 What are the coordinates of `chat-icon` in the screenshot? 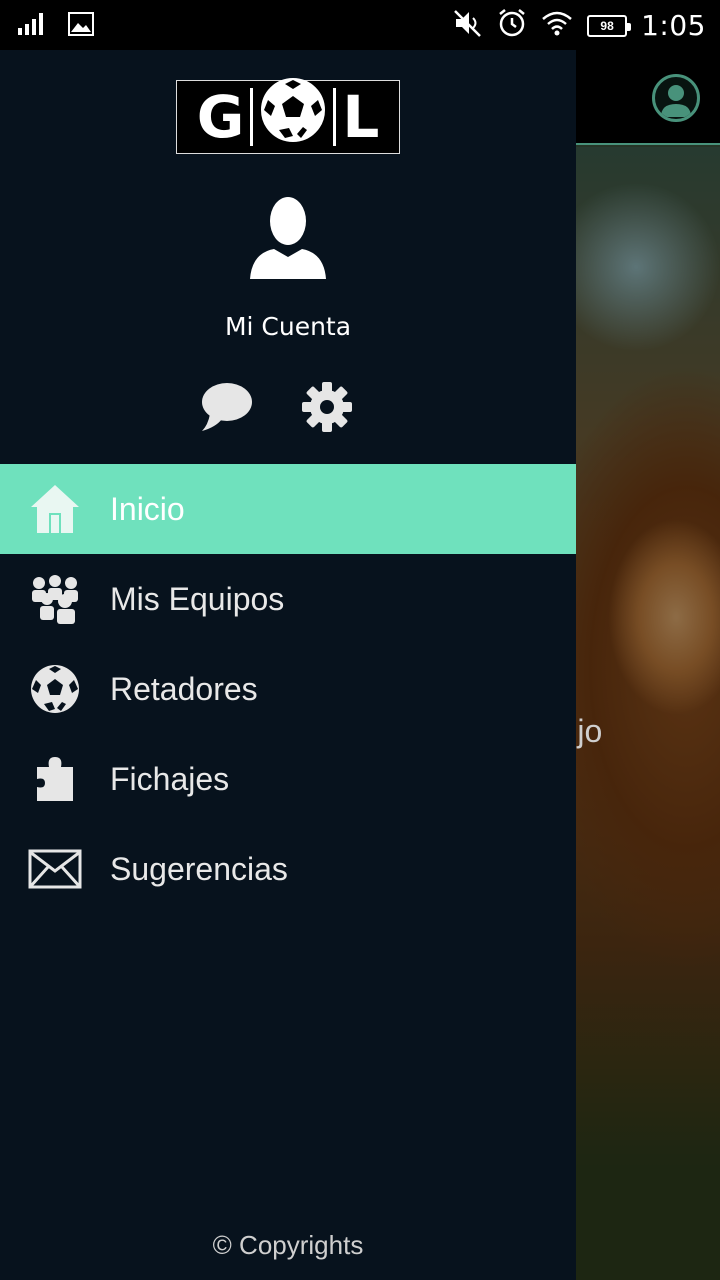 It's located at (227, 407).